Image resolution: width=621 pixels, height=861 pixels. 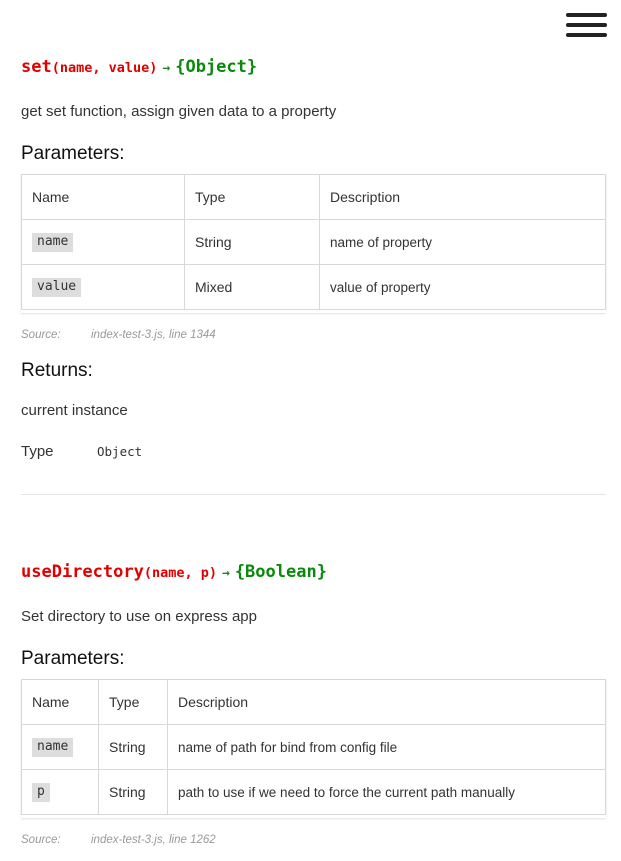 What do you see at coordinates (41, 792) in the screenshot?
I see `param-name: p` at bounding box center [41, 792].